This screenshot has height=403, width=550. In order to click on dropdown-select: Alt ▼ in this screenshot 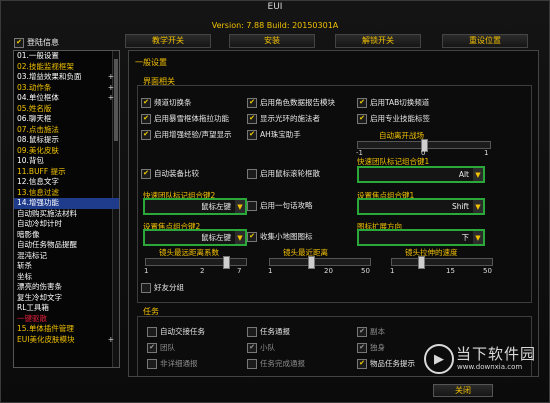, I will do `click(421, 174)`.